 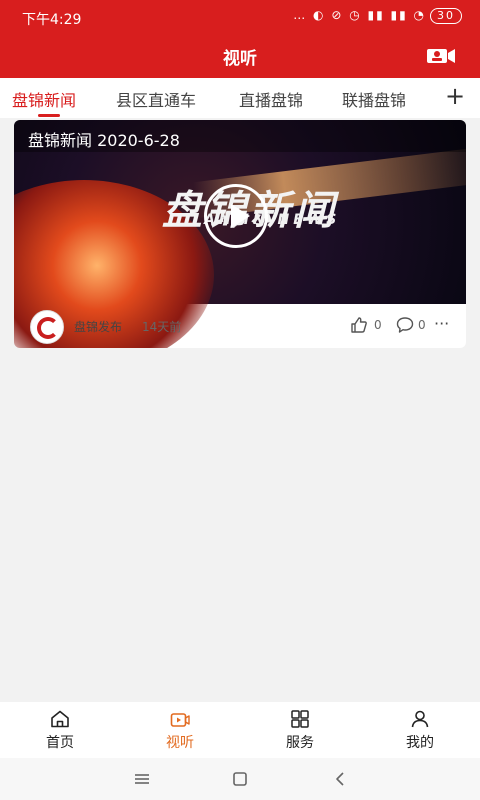 I want to click on status-icon-glyphs: … ◐ ⊘ ◷ ▮▮ ▮▮ ◔, so click(x=359, y=15).